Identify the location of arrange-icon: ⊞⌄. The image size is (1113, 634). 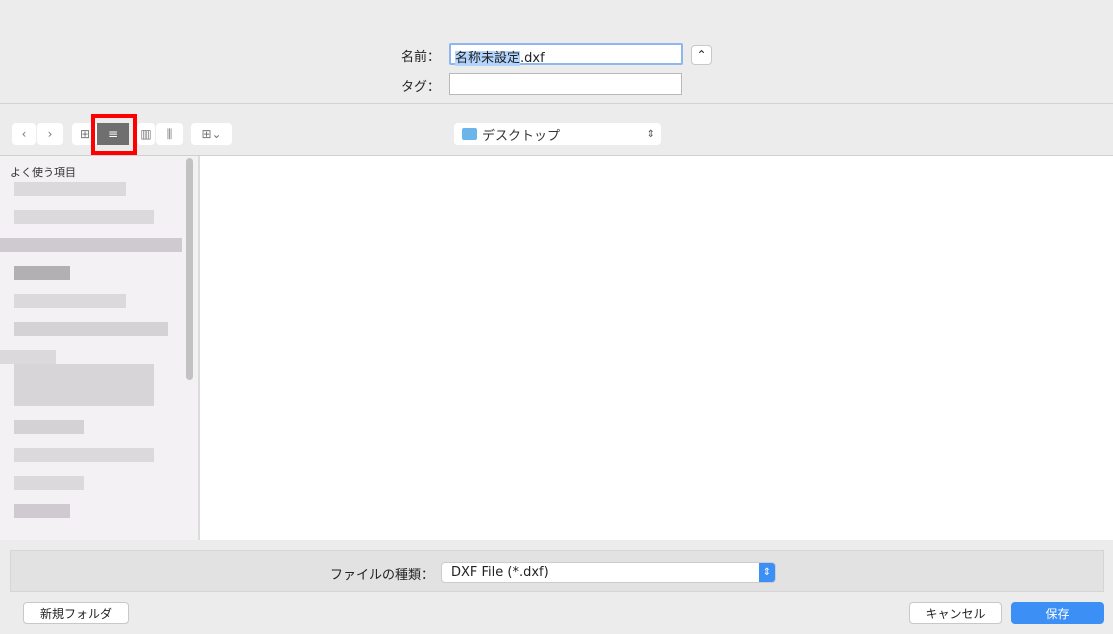
(211, 134).